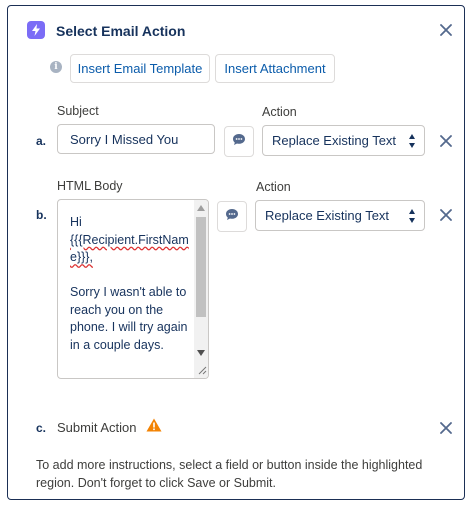 This screenshot has height=509, width=470. What do you see at coordinates (201, 208) in the screenshot?
I see `scroll-up-icon` at bounding box center [201, 208].